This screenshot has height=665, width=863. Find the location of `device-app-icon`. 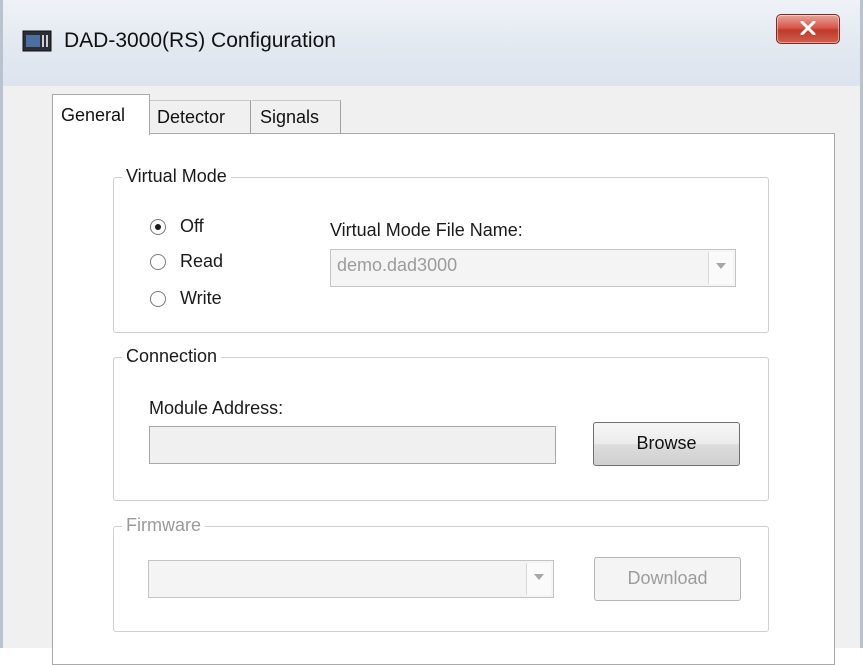

device-app-icon is located at coordinates (37, 41).